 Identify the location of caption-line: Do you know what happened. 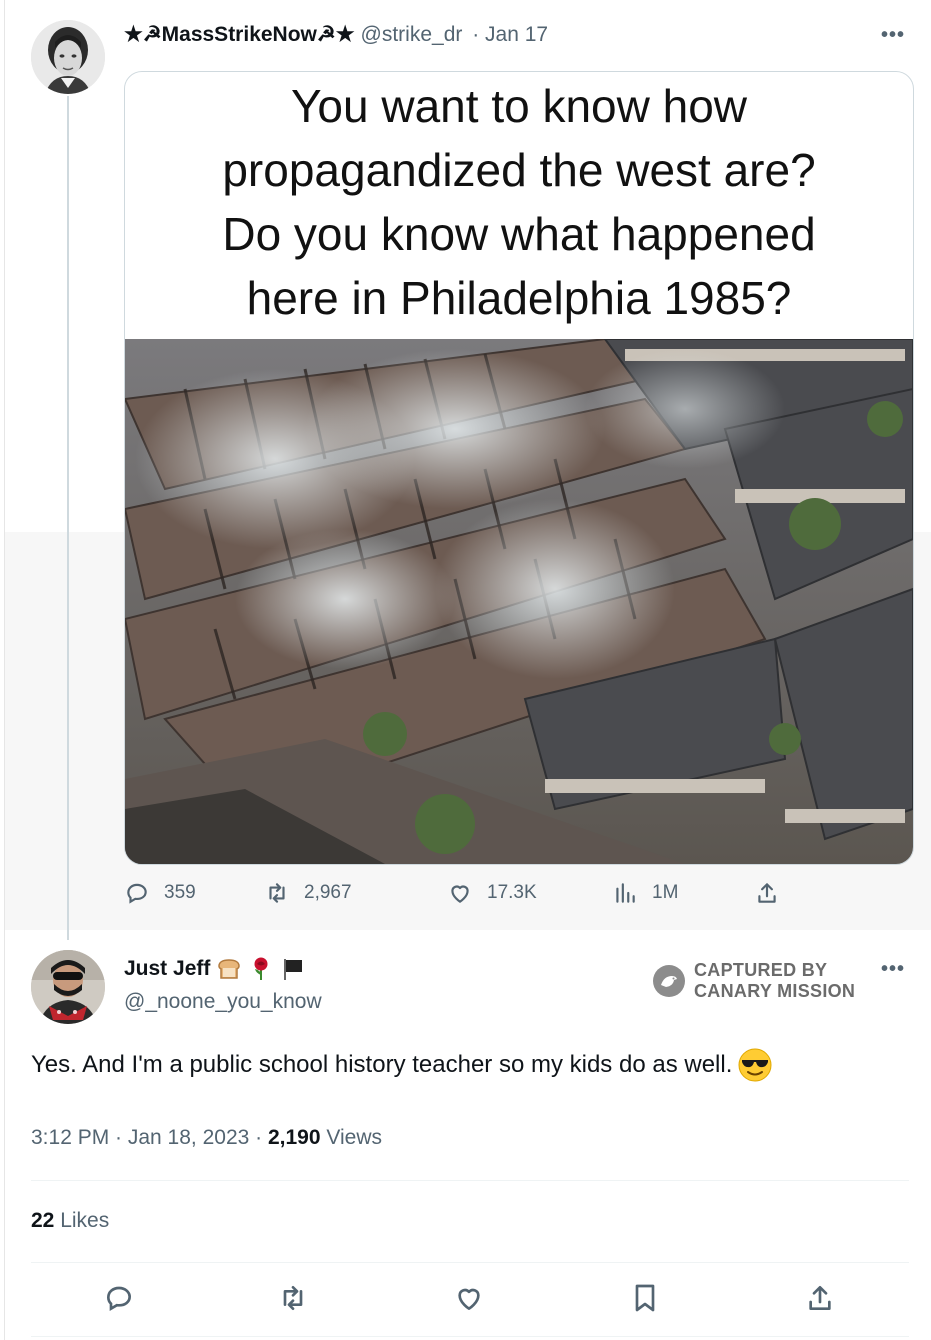
(519, 234).